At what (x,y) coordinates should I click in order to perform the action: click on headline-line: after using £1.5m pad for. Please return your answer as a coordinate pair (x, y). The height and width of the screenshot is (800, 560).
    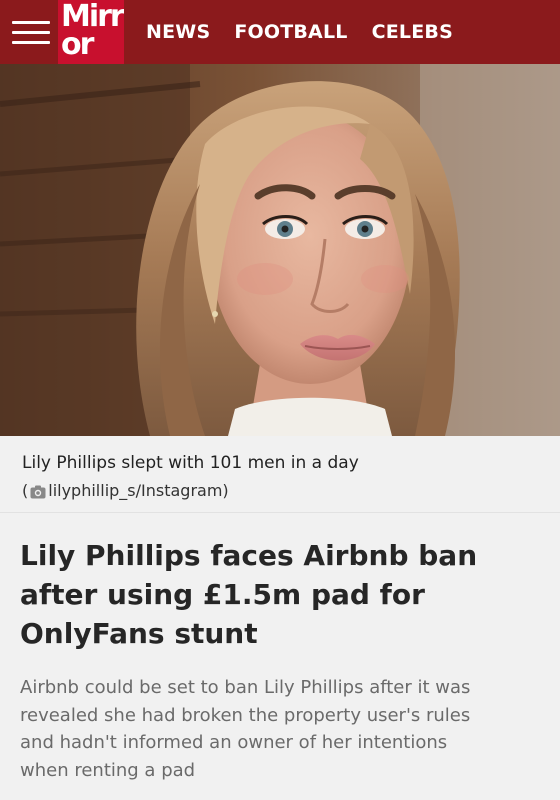
    Looking at the image, I should click on (222, 594).